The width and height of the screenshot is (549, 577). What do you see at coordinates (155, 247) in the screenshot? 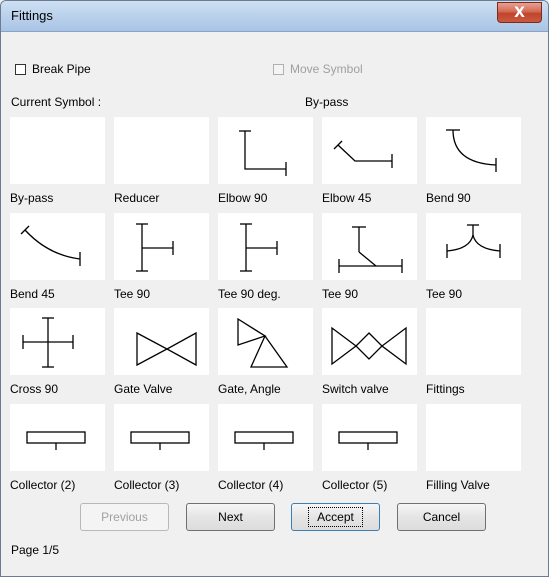
I see `tee-90-icon` at bounding box center [155, 247].